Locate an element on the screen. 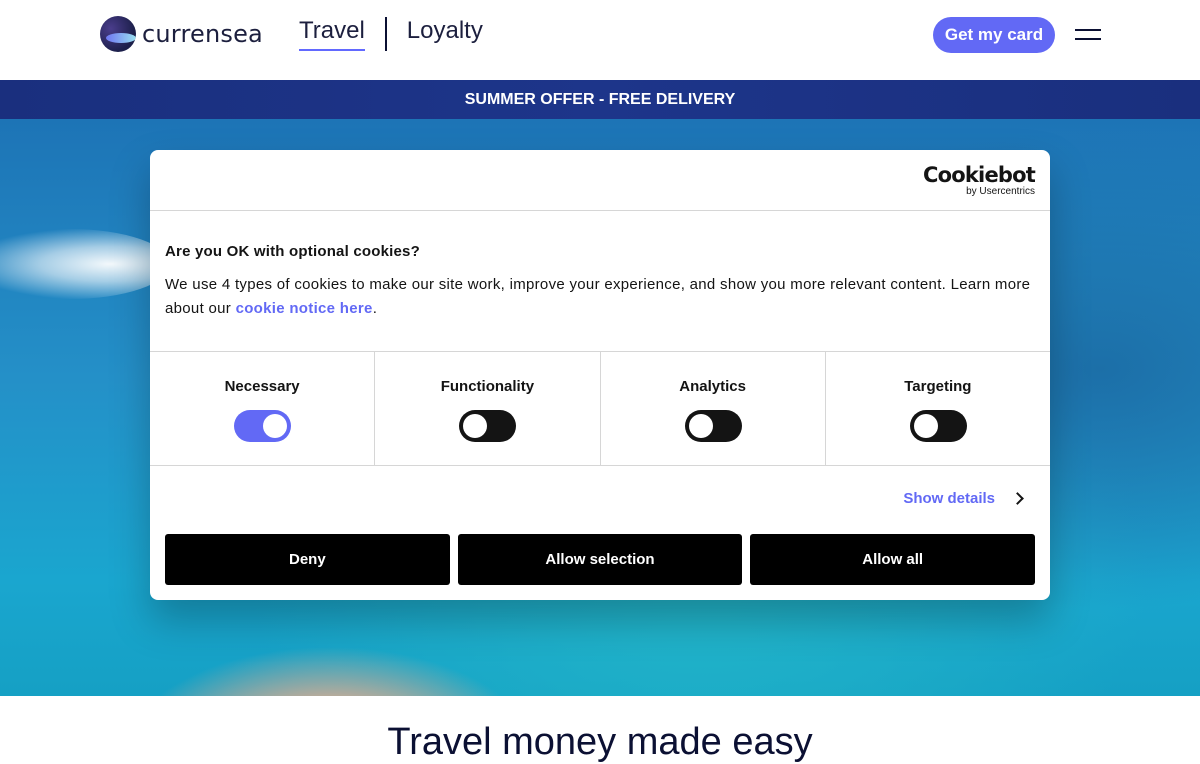 This screenshot has height=764, width=1200. chevron-right-icon is located at coordinates (1017, 498).